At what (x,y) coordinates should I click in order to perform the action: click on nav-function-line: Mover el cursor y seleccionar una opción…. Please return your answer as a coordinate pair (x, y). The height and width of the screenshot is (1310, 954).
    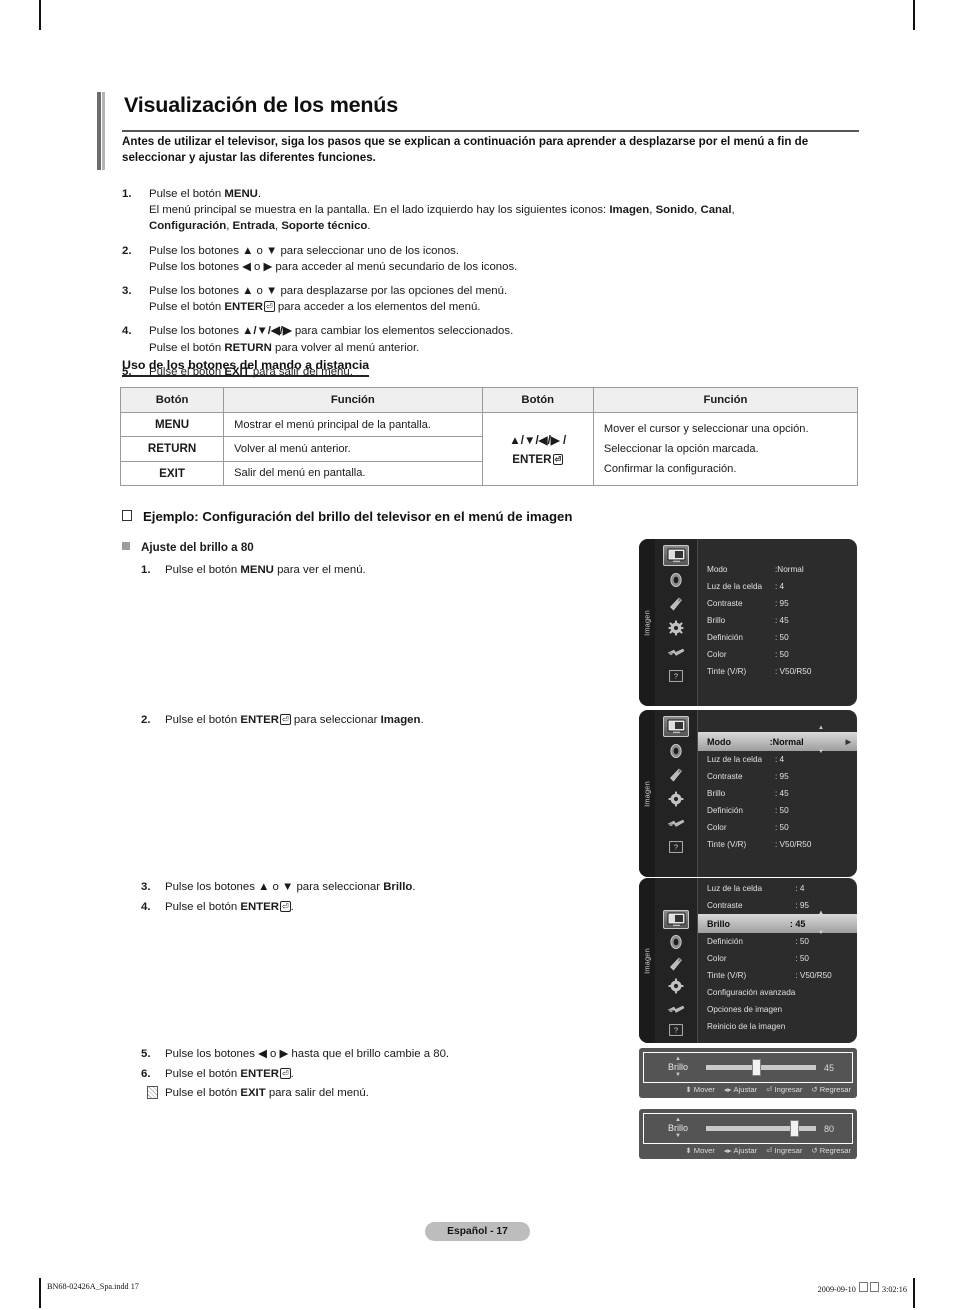
    Looking at the image, I should click on (706, 429).